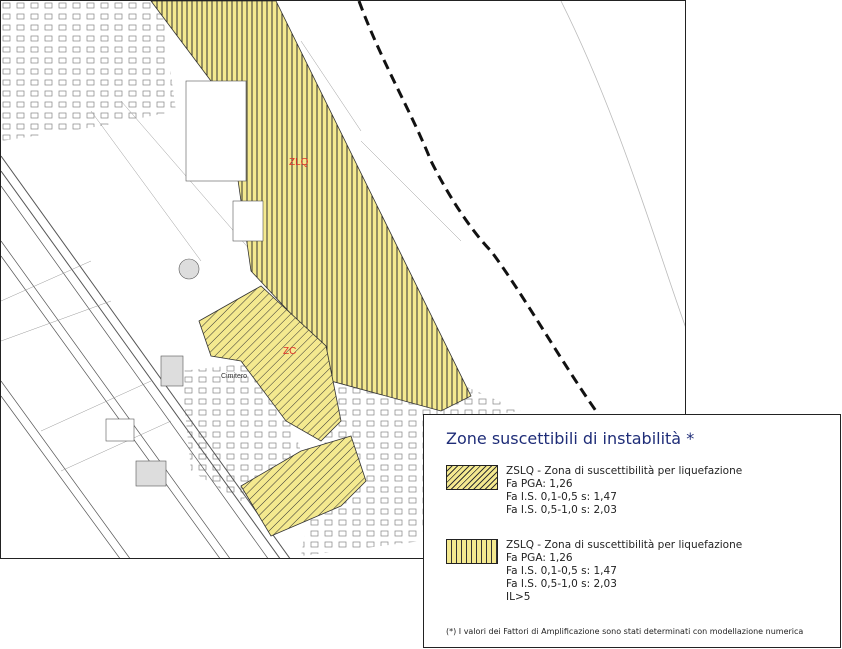  I want to click on zone-marker: ZLQ, so click(299, 162).